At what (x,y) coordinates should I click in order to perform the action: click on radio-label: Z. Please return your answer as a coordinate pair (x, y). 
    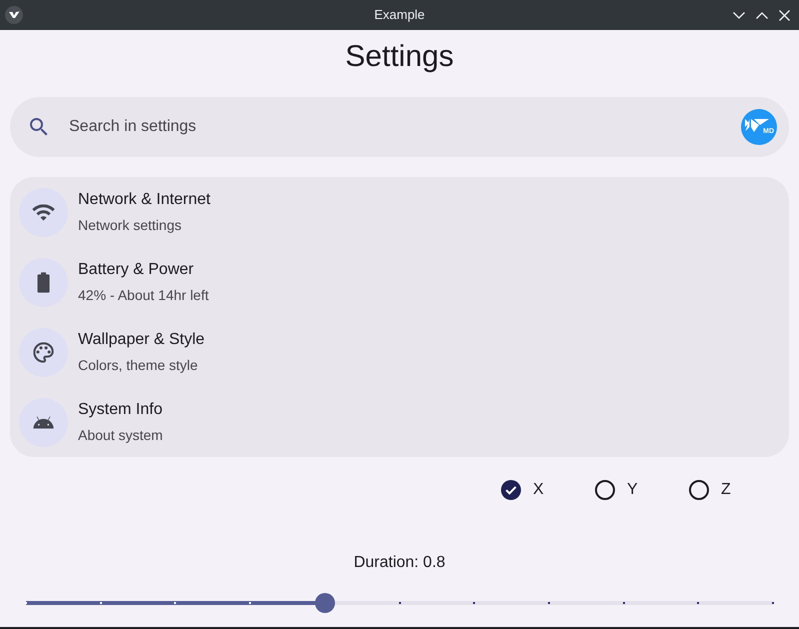
    Looking at the image, I should click on (726, 490).